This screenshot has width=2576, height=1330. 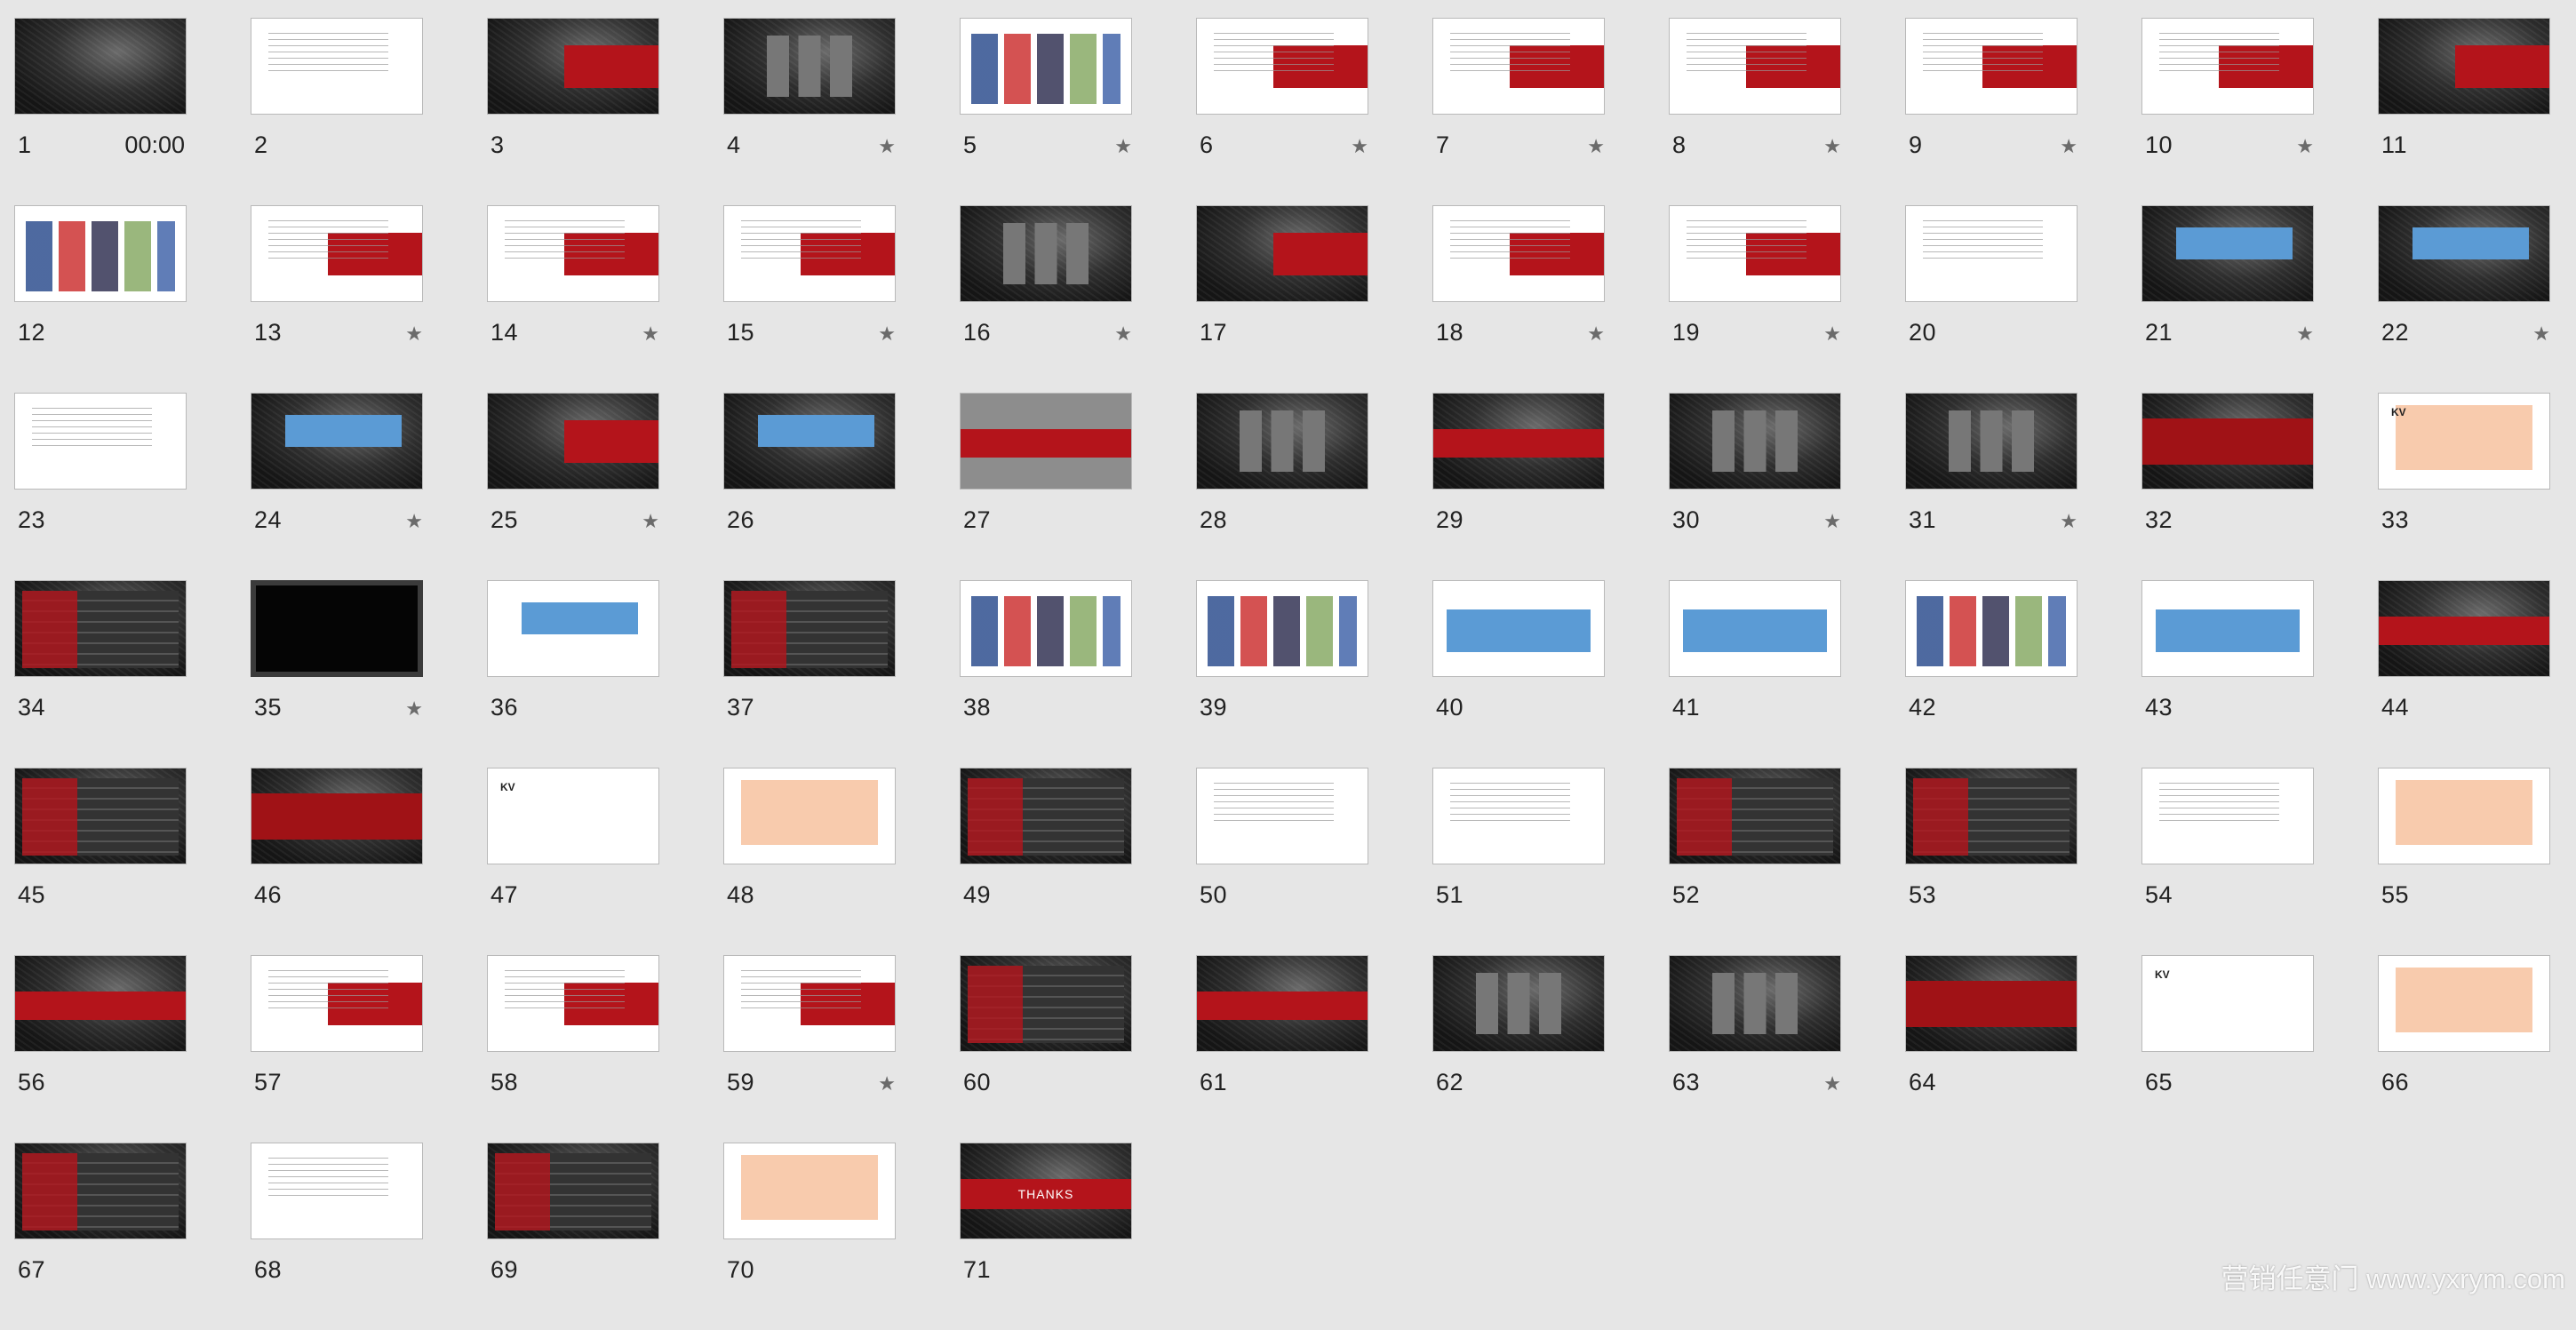 I want to click on slide-thumbnail: 39, so click(x=1282, y=674).